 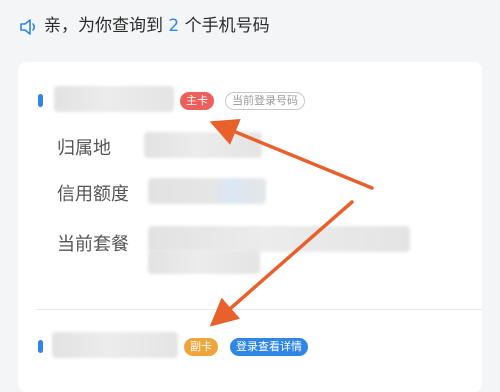 I want to click on result-header: 亲，为你查询到 2 个手机号码, so click(x=250, y=26).